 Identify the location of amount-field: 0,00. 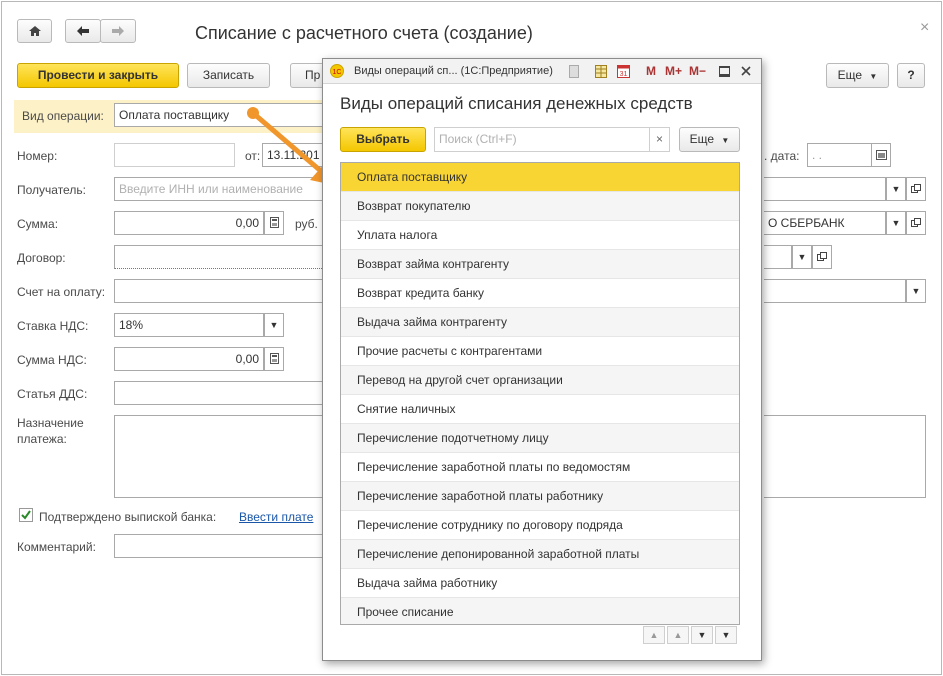
(189, 223).